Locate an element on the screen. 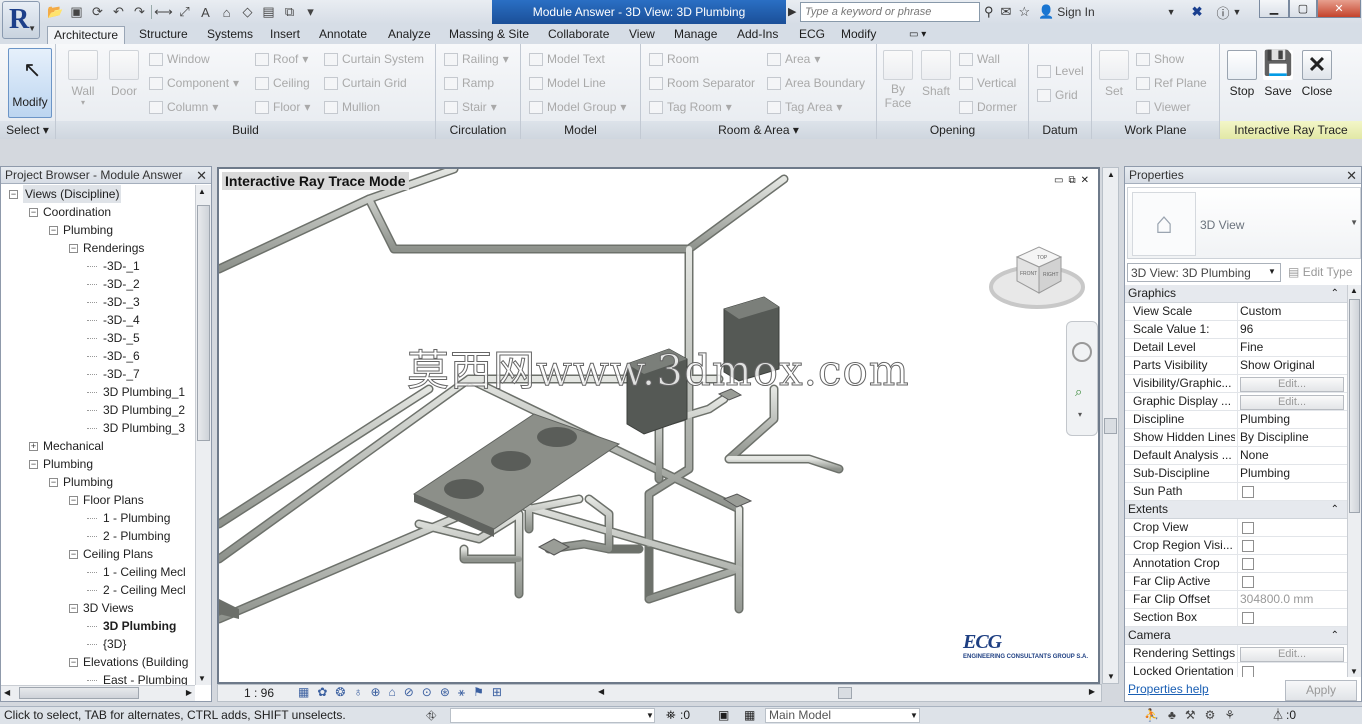  vertical-scrollbar: ▲ ▼ is located at coordinates (203, 435).